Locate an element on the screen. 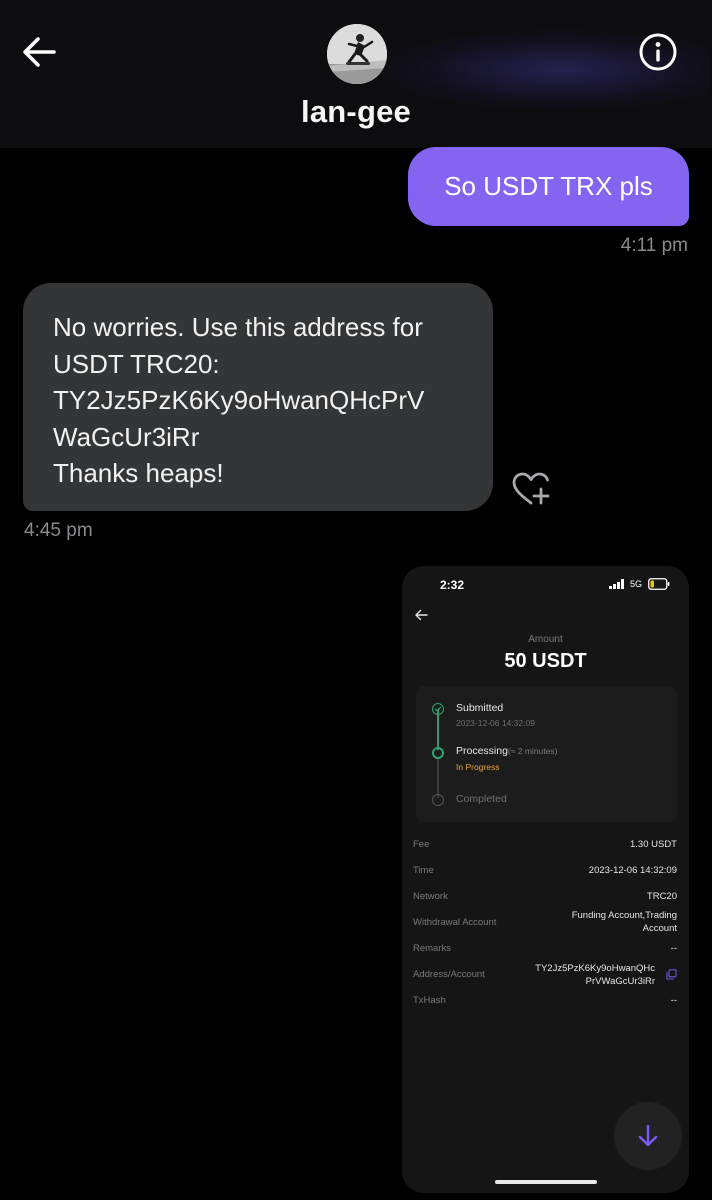  message-line: Thanks heaps! is located at coordinates (138, 473).